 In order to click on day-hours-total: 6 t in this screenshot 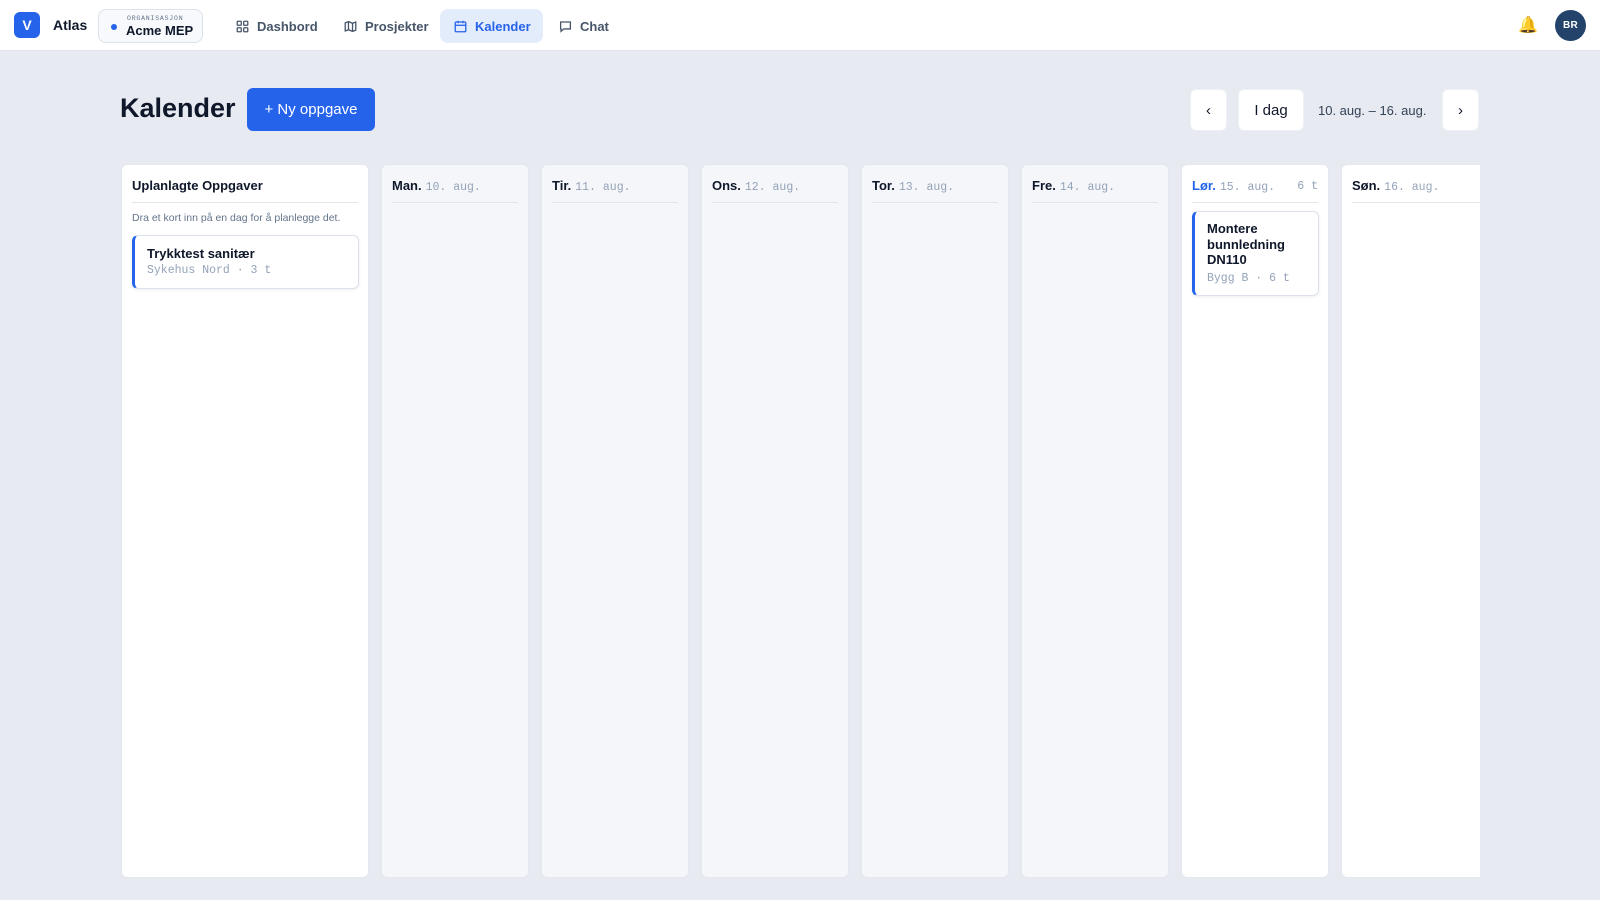, I will do `click(1307, 186)`.